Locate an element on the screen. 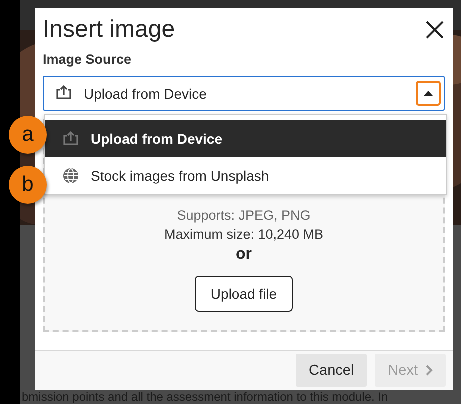 Image resolution: width=461 pixels, height=404 pixels. select-value: Upload from Device is located at coordinates (146, 94).